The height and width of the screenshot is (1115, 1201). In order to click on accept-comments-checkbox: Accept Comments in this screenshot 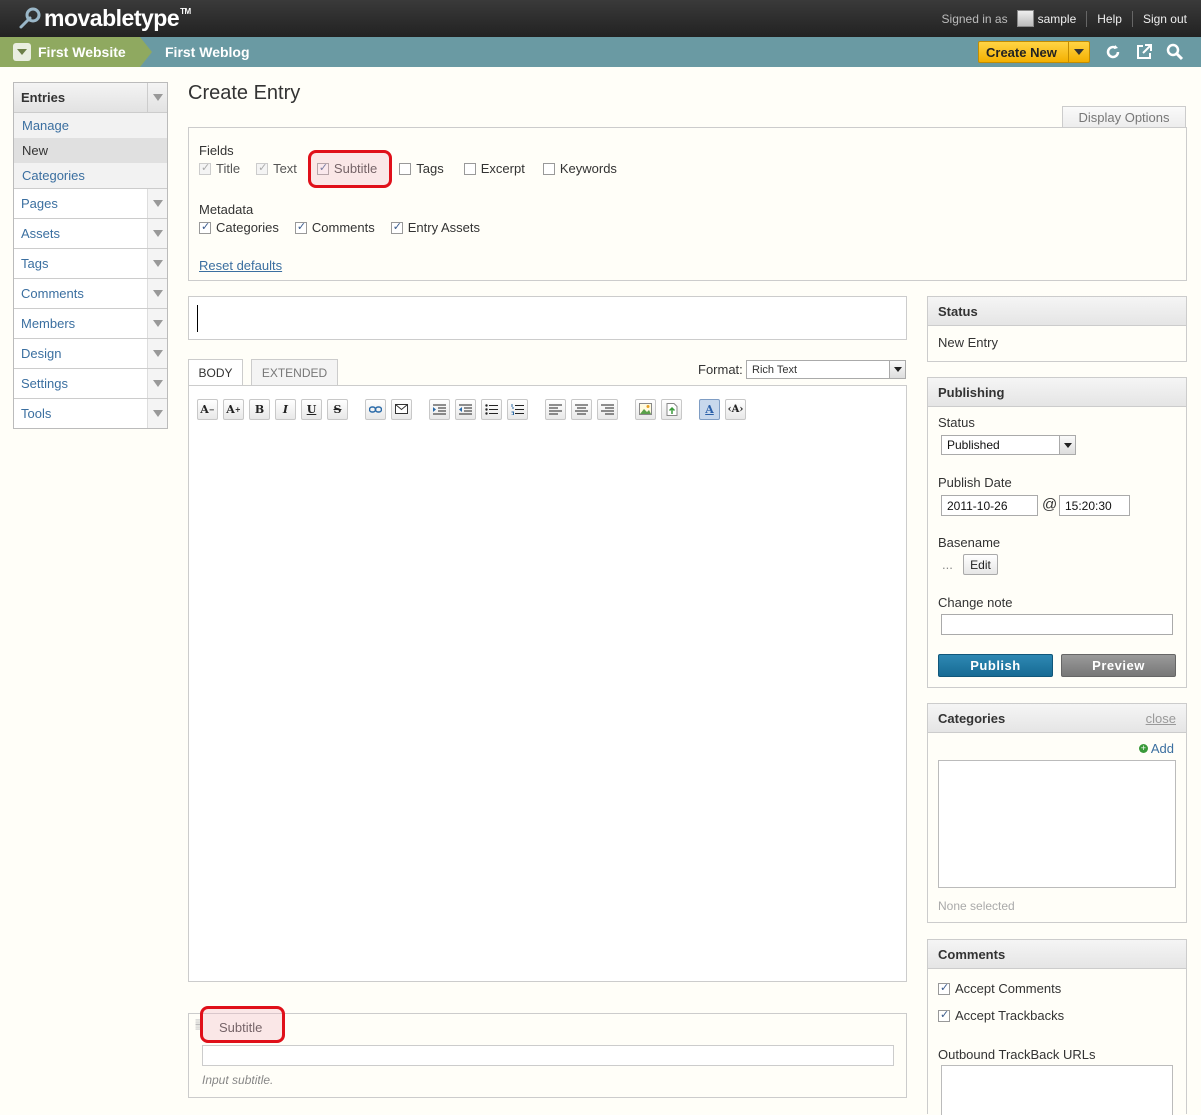, I will do `click(999, 988)`.